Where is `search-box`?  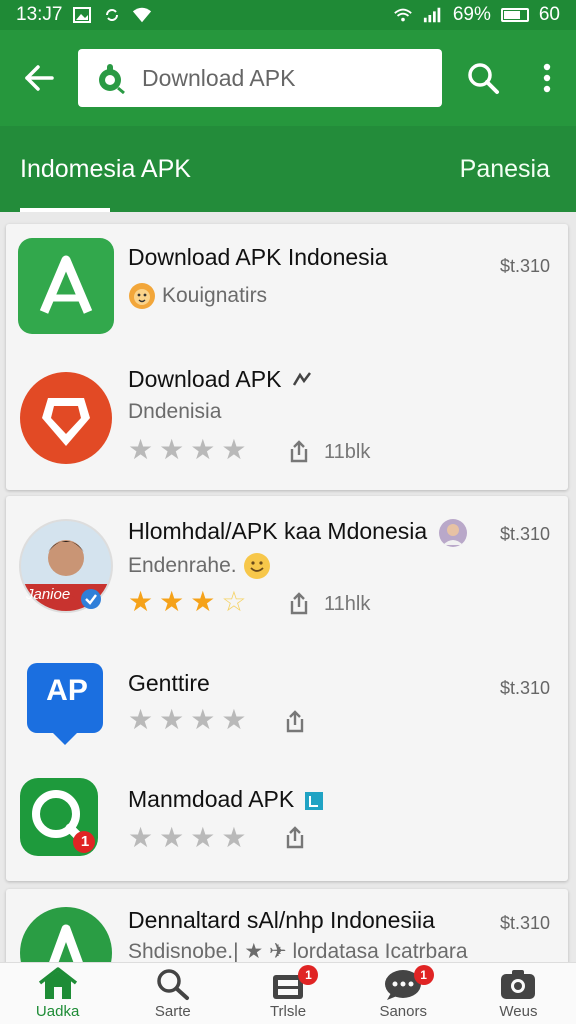
search-box is located at coordinates (260, 78).